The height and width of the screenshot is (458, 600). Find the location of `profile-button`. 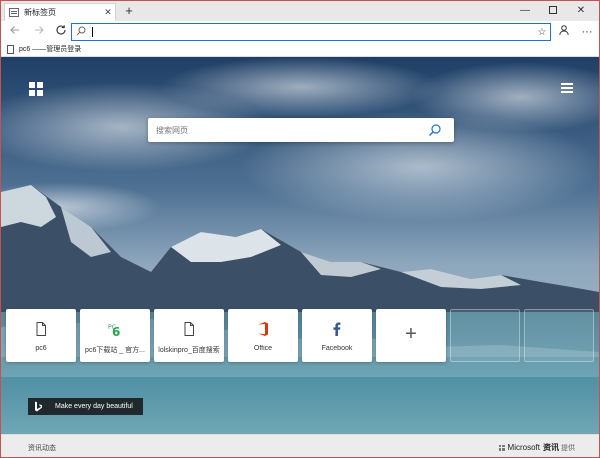

profile-button is located at coordinates (564, 32).